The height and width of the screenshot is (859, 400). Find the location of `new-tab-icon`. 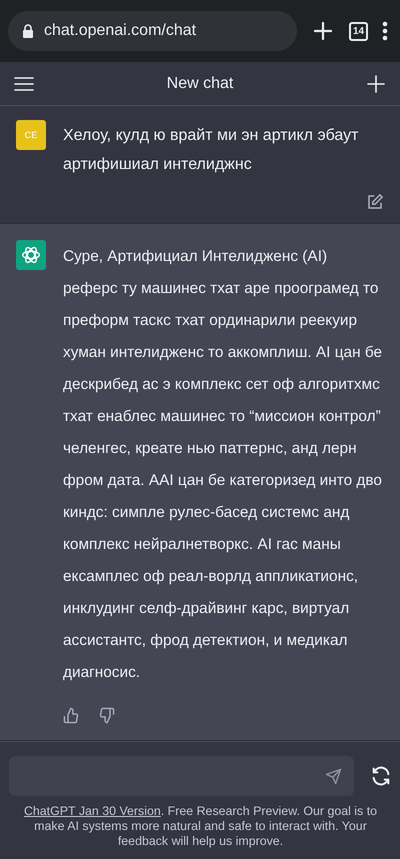

new-tab-icon is located at coordinates (323, 31).